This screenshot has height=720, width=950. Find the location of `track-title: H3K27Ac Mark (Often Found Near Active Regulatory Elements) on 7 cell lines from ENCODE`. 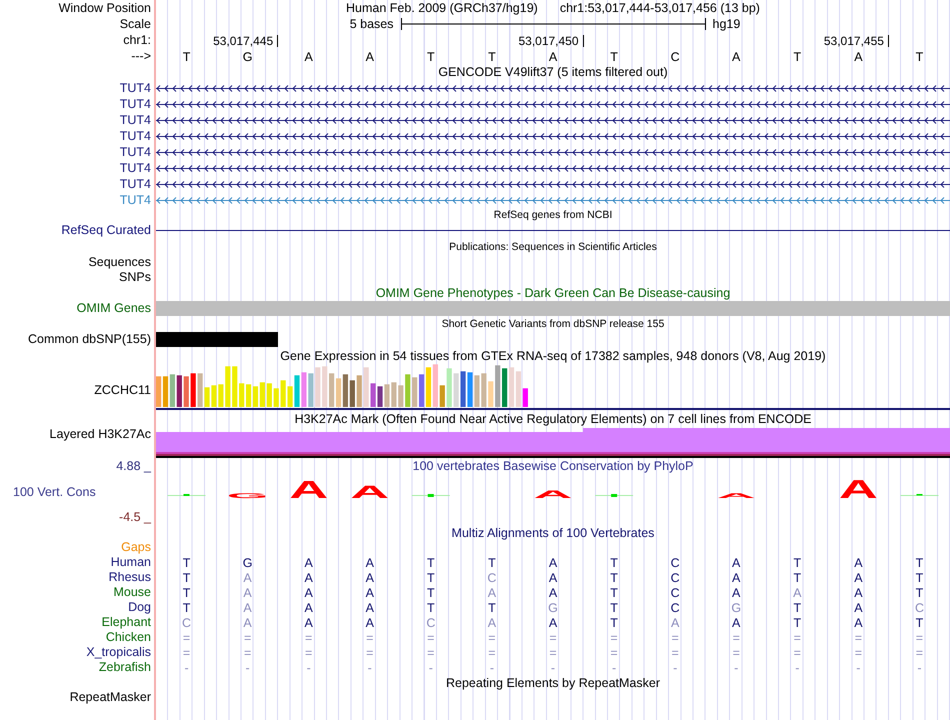

track-title: H3K27Ac Mark (Often Found Near Active Regulatory Elements) on 7 cell lines from ENCODE is located at coordinates (553, 419).